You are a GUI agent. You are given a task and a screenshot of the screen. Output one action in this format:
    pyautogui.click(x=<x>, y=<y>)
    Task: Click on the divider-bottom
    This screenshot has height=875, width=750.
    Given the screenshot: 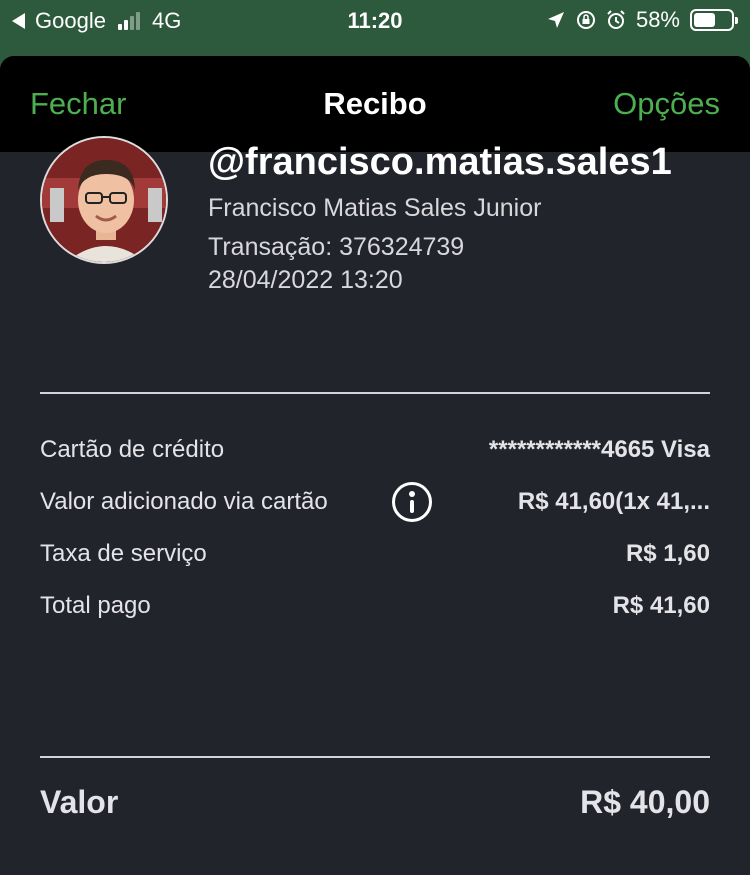 What is the action you would take?
    pyautogui.click(x=375, y=757)
    